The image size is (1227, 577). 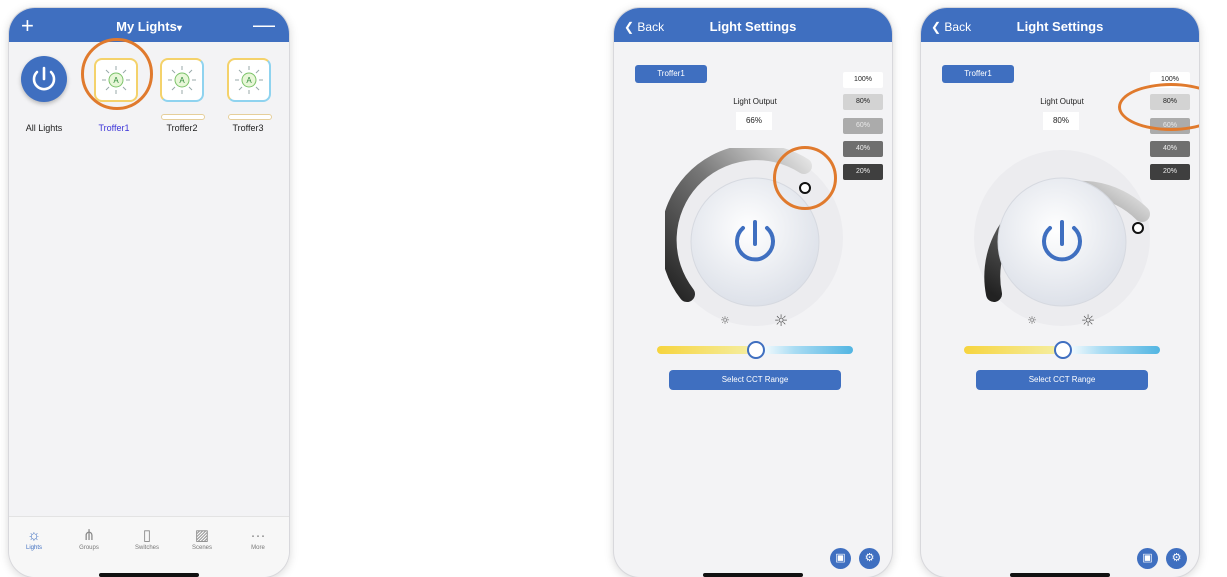 I want to click on more-icon: ···, so click(x=258, y=535).